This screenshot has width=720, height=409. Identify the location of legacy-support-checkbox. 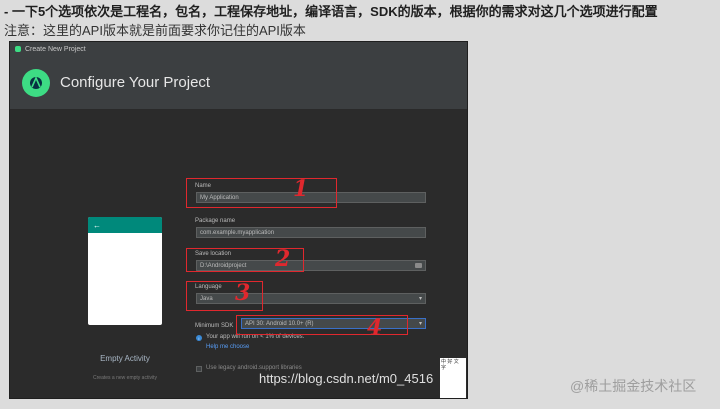
(199, 369).